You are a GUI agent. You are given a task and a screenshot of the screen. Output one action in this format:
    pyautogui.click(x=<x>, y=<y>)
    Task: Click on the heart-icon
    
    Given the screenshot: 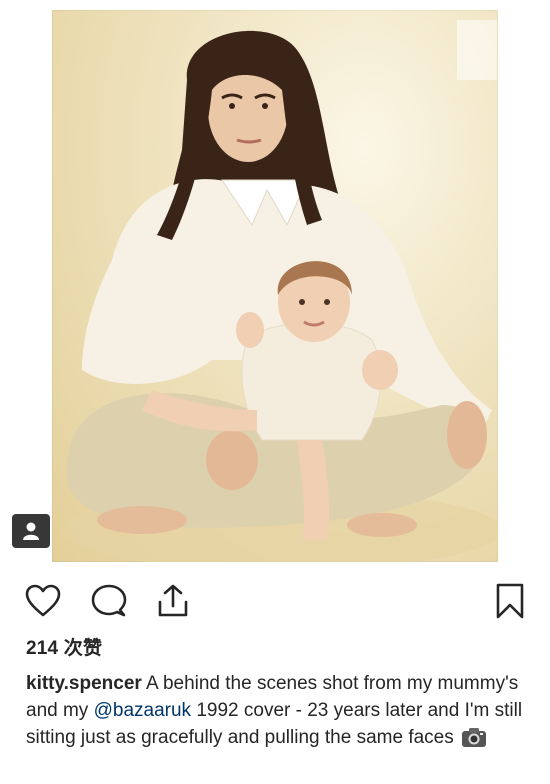 What is the action you would take?
    pyautogui.click(x=43, y=601)
    